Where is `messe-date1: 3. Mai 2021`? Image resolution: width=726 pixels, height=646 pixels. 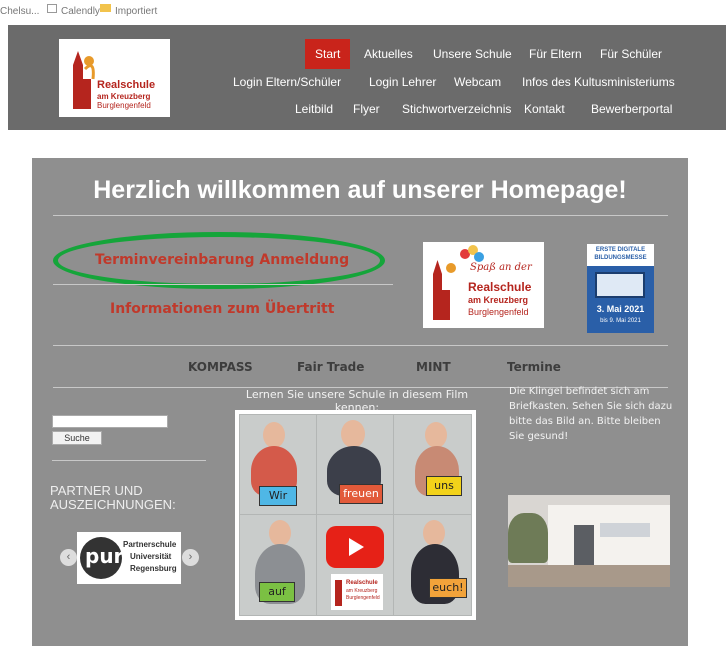 messe-date1: 3. Mai 2021 is located at coordinates (620, 309).